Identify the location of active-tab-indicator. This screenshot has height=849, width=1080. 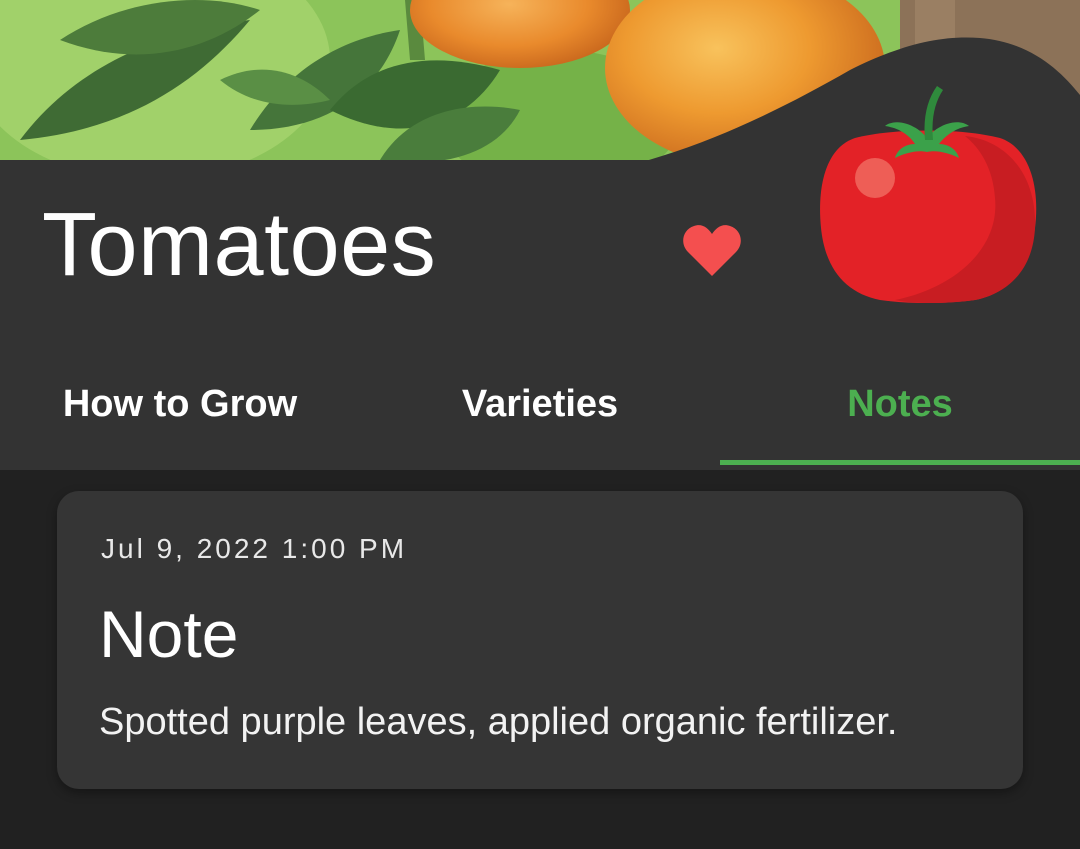
(900, 462).